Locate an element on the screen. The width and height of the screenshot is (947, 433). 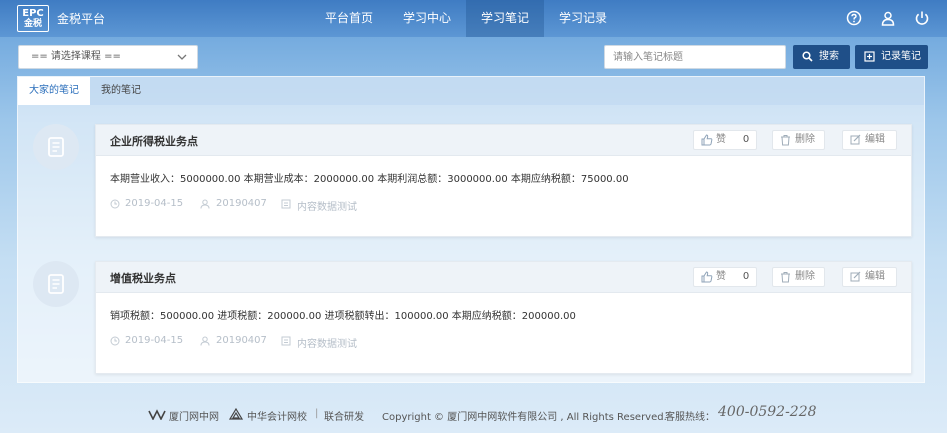
brand-name: 金税平台 is located at coordinates (81, 19).